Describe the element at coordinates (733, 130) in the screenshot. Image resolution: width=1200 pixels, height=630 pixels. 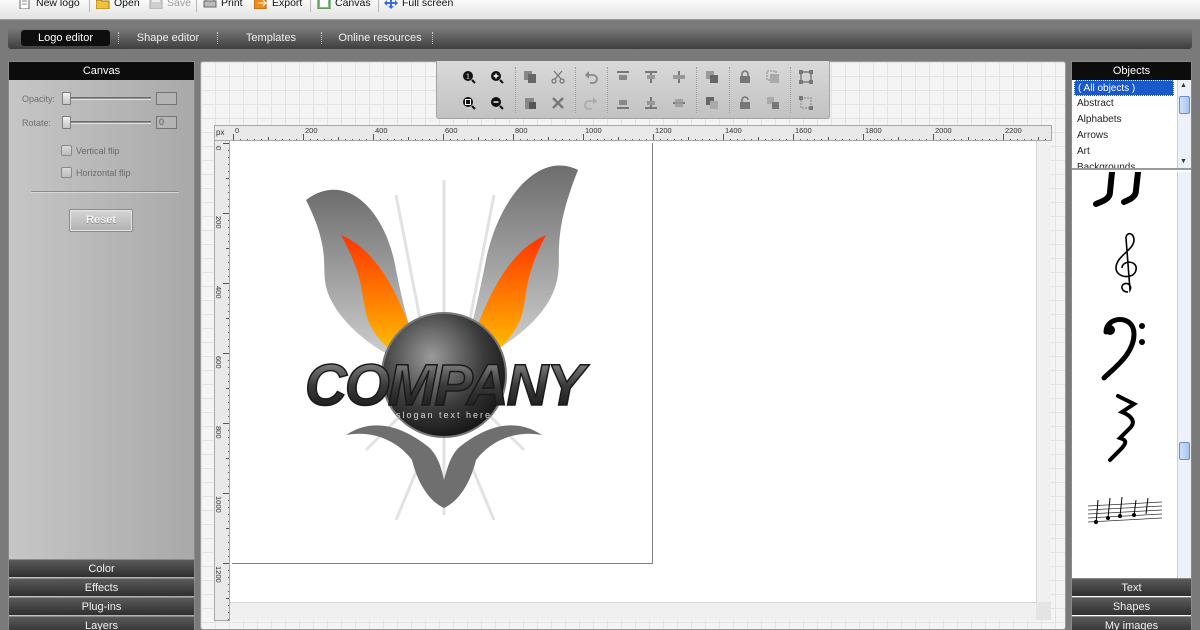
I see `ruler-label: 1400` at that location.